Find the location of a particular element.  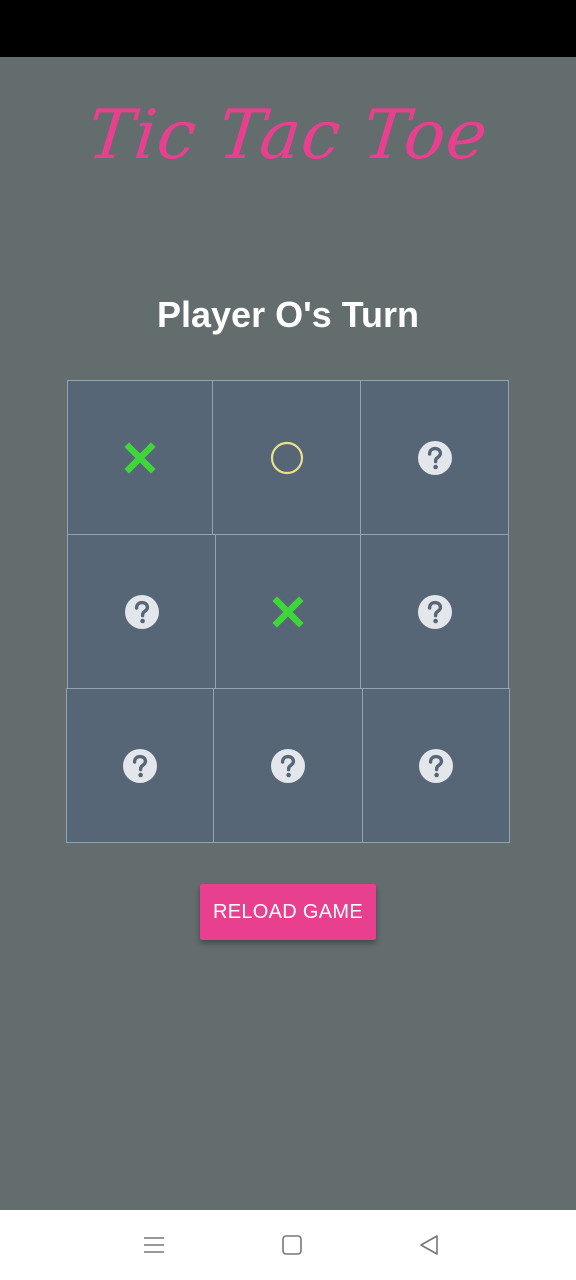

system-nav-bar is located at coordinates (288, 1245).